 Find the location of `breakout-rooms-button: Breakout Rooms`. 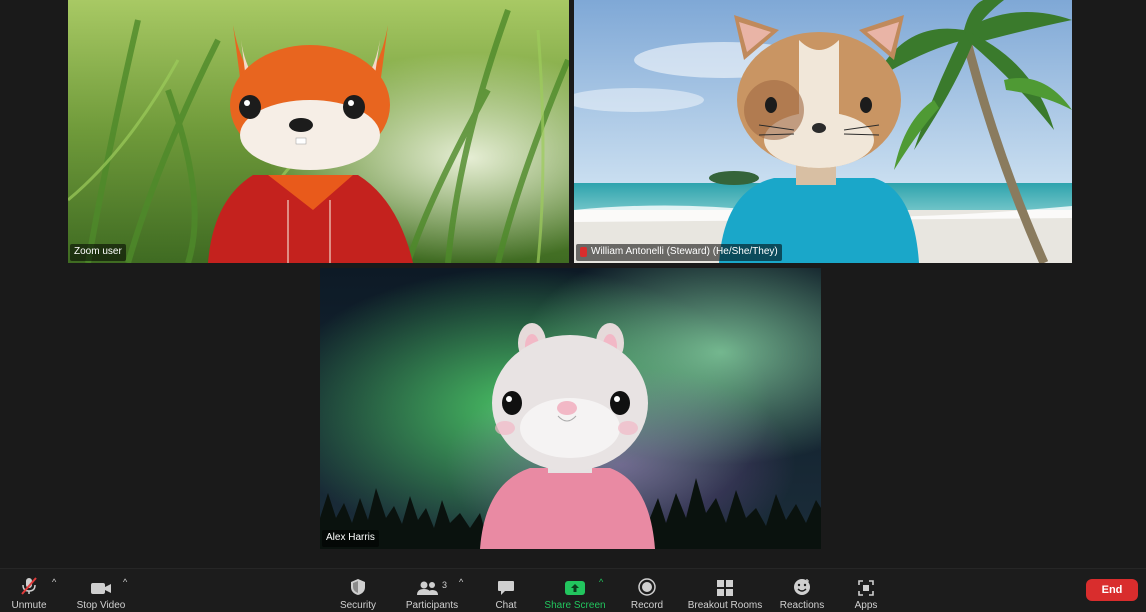

breakout-rooms-button: Breakout Rooms is located at coordinates (725, 590).